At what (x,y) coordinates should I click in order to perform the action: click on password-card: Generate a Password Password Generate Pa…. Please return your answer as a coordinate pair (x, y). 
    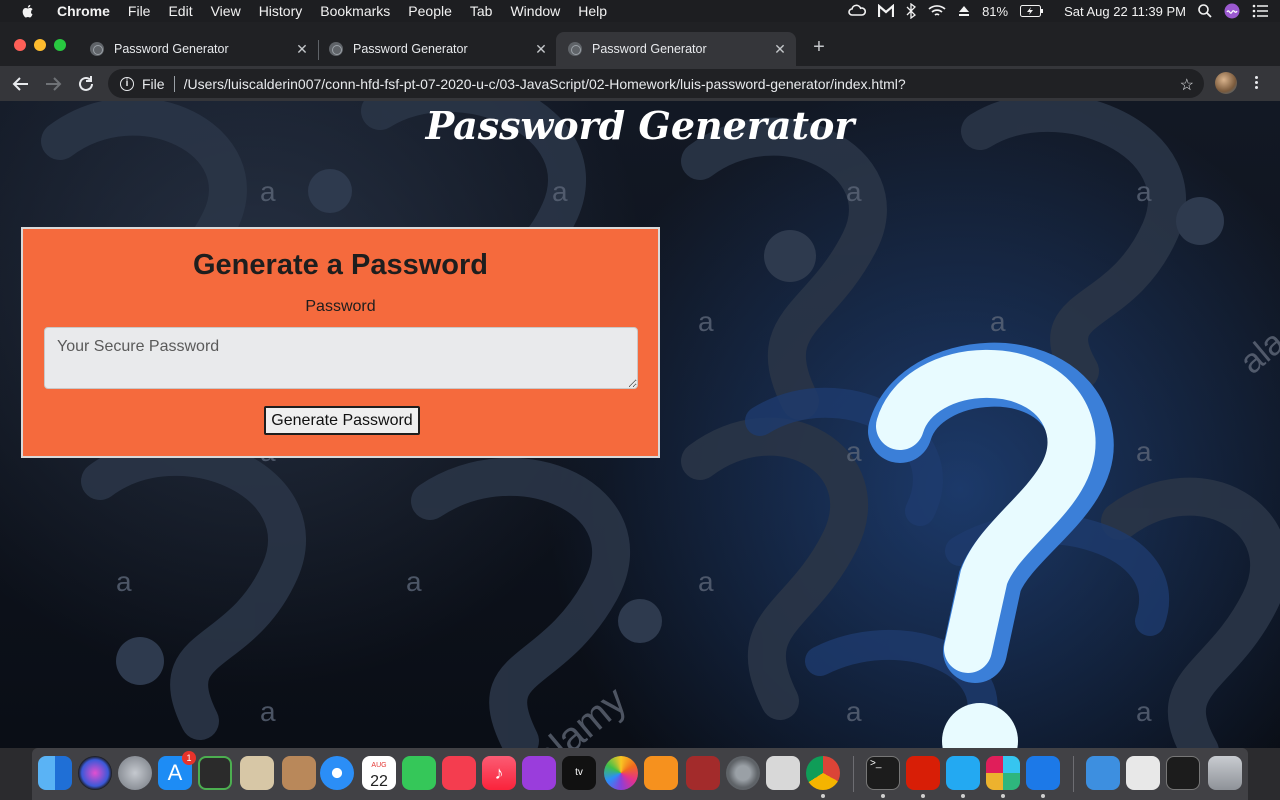
    Looking at the image, I should click on (340, 342).